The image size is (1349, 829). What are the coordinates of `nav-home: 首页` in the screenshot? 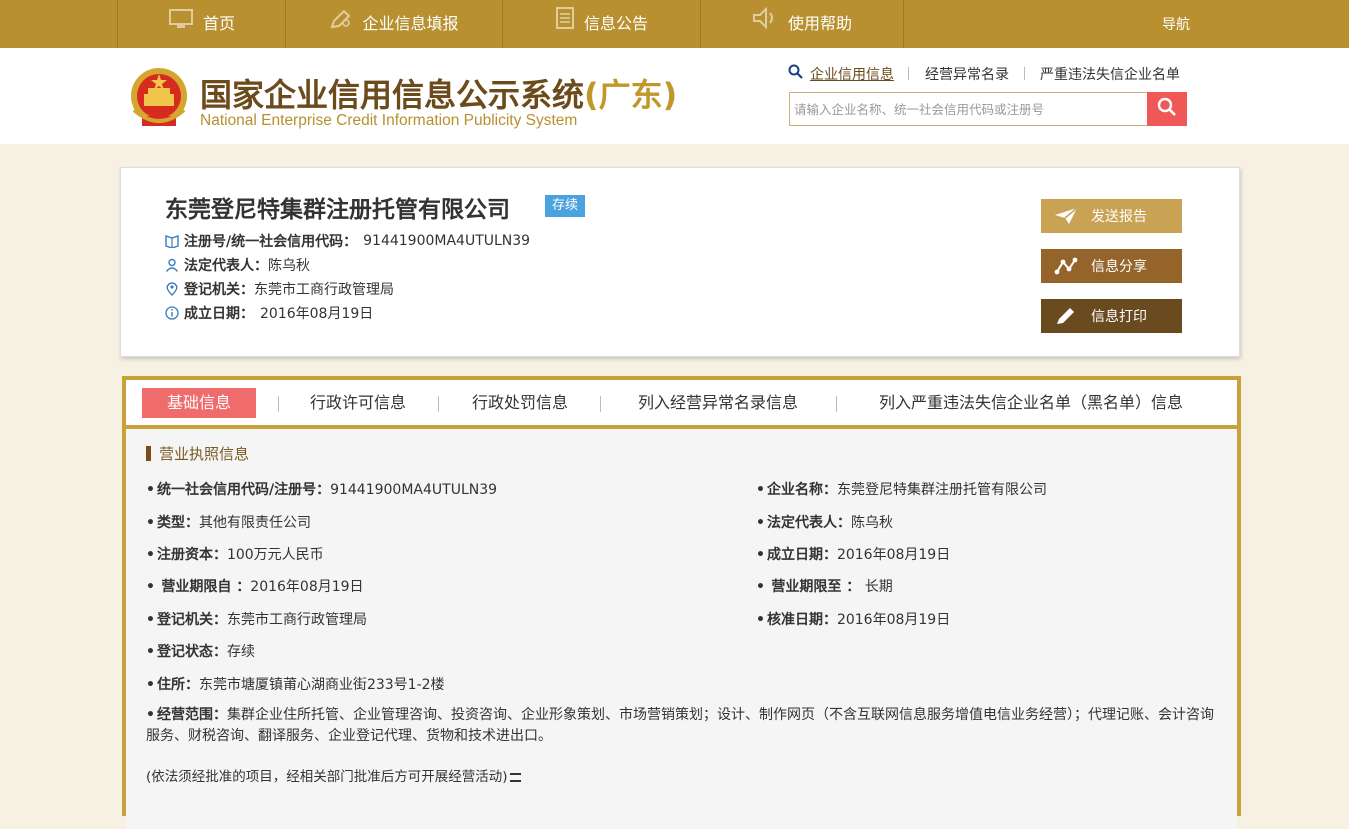 It's located at (201, 24).